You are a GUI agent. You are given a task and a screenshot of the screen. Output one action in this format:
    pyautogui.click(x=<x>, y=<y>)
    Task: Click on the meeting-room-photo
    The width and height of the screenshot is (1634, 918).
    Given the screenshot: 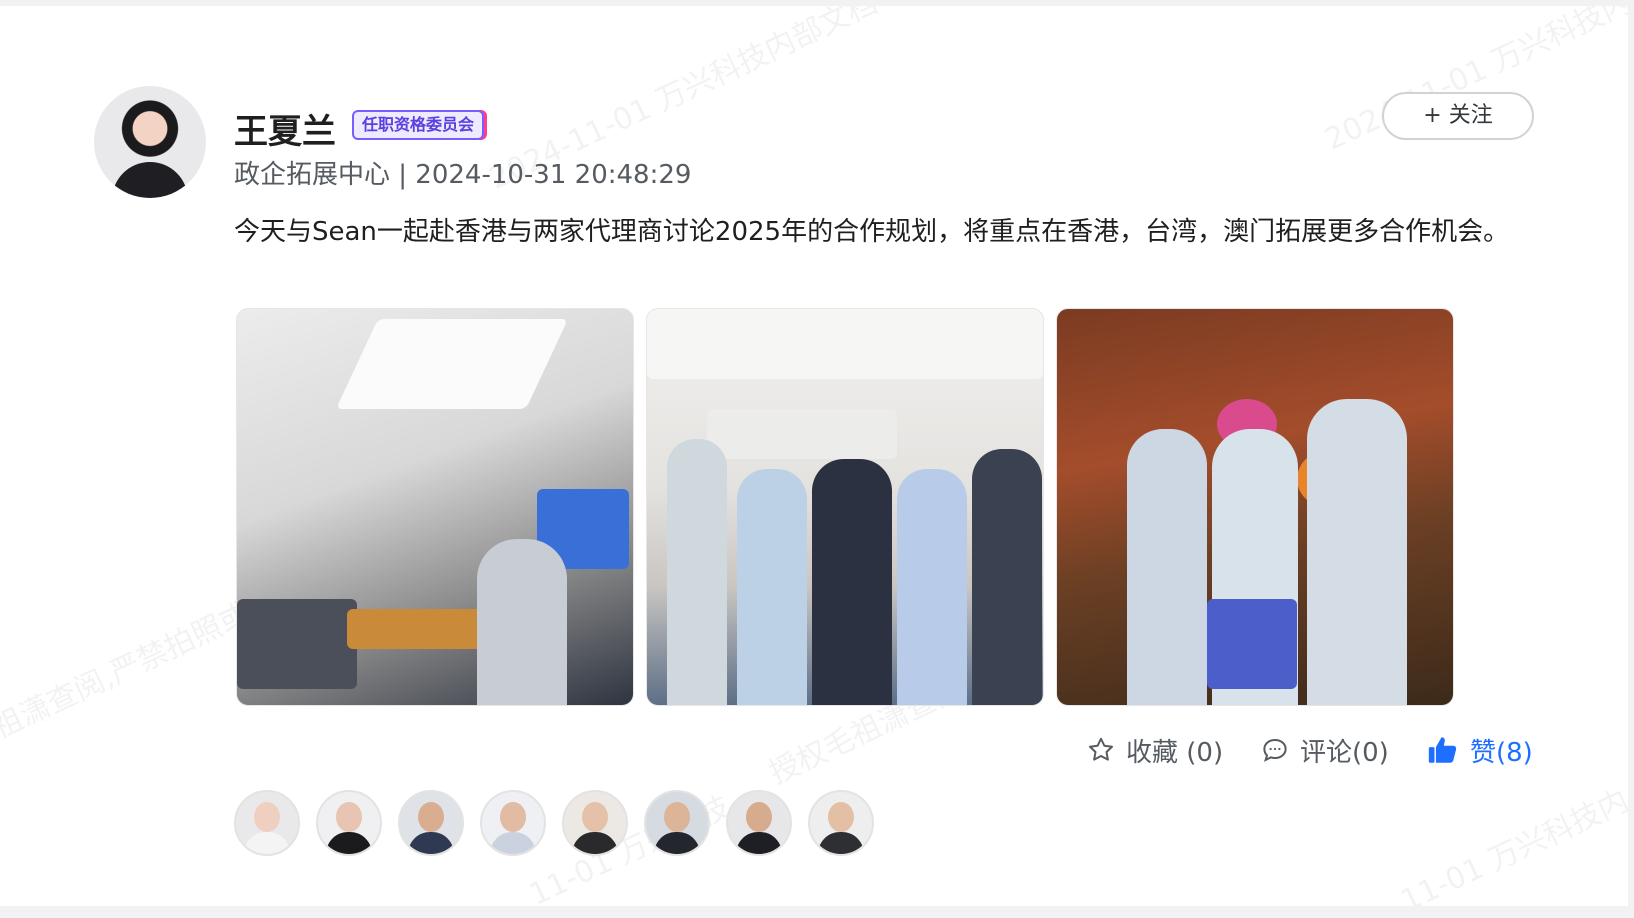 What is the action you would take?
    pyautogui.click(x=435, y=507)
    